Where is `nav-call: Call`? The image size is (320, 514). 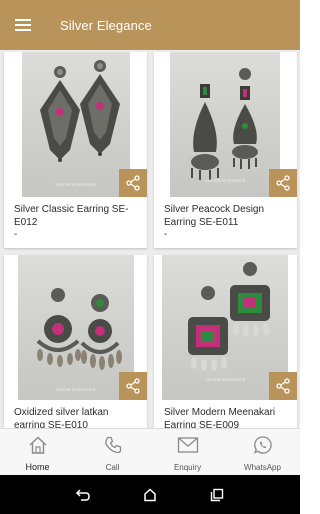
nav-call: Call is located at coordinates (112, 452).